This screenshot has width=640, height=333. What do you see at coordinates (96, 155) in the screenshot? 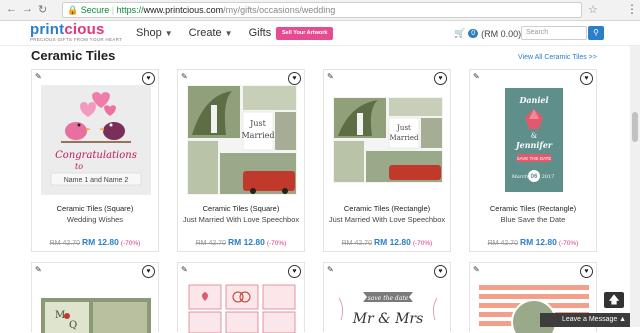
I see `art-text: Congratulations` at bounding box center [96, 155].